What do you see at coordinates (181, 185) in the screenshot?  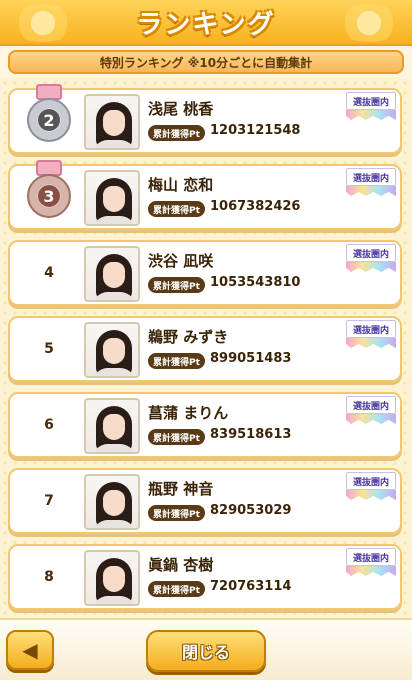 I see `member-name: 梅山 恋和` at bounding box center [181, 185].